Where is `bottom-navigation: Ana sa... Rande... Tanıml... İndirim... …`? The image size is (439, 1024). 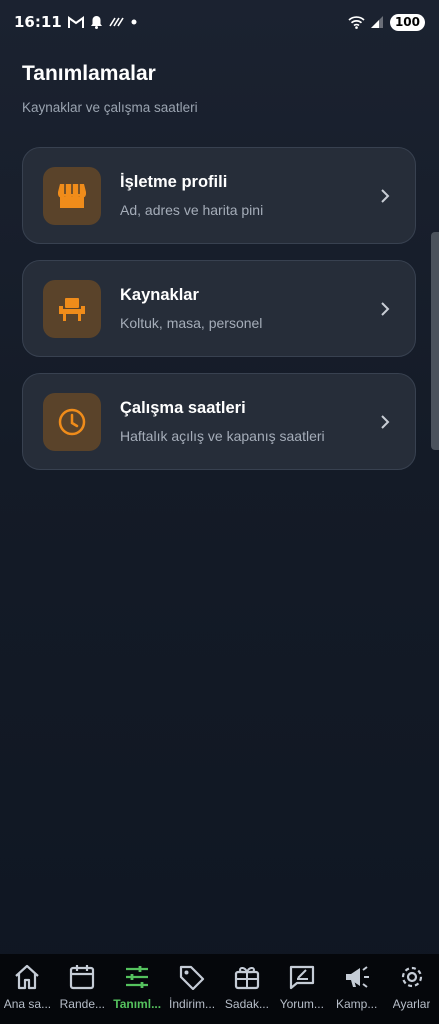 bottom-navigation: Ana sa... Rande... Tanıml... İndirim... … is located at coordinates (219, 989).